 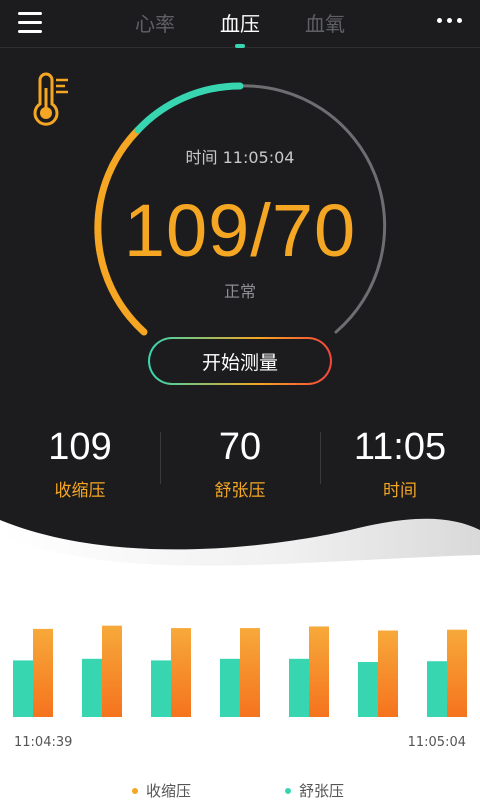 I want to click on more-icon, so click(x=449, y=20).